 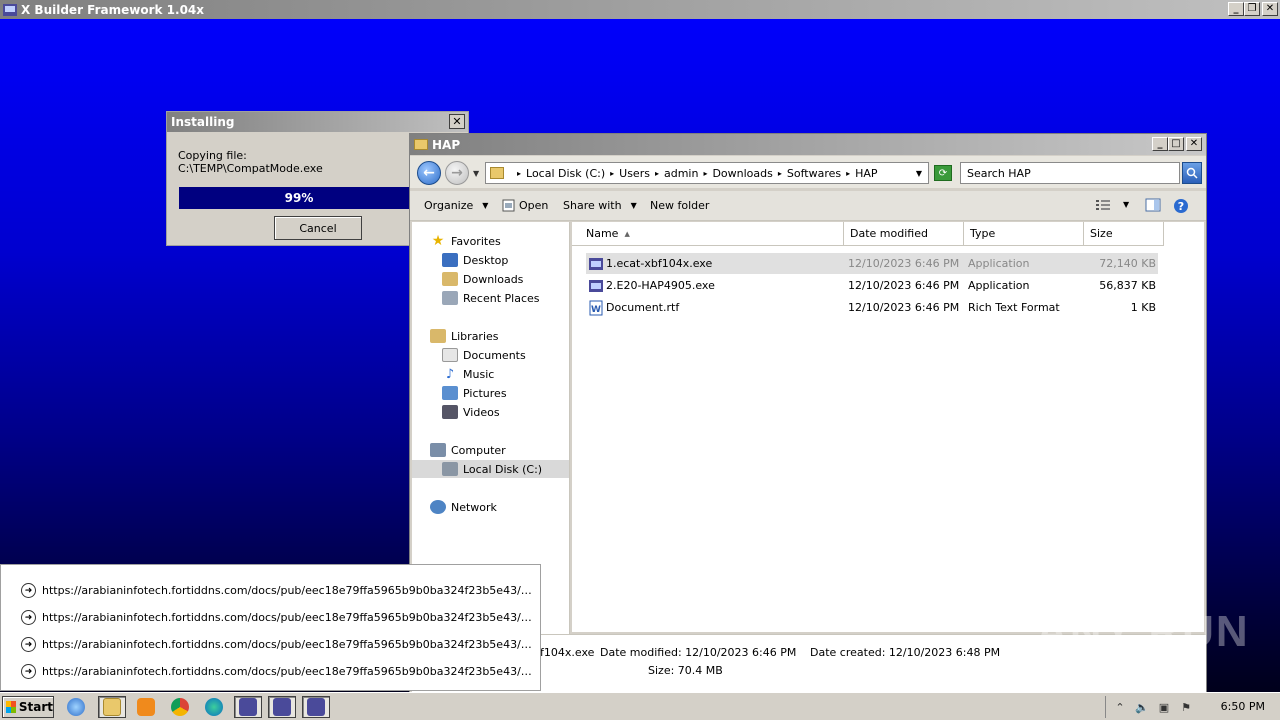 What do you see at coordinates (465, 241) in the screenshot?
I see `nav-favorites: ★ Favorites` at bounding box center [465, 241].